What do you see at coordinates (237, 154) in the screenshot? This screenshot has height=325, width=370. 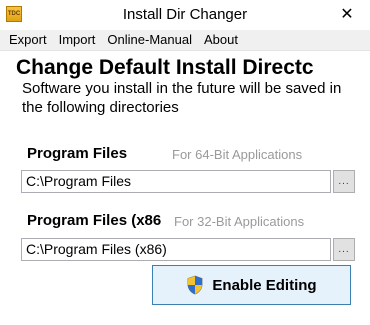 I see `program-files-hint: For 64-Bit Applications` at bounding box center [237, 154].